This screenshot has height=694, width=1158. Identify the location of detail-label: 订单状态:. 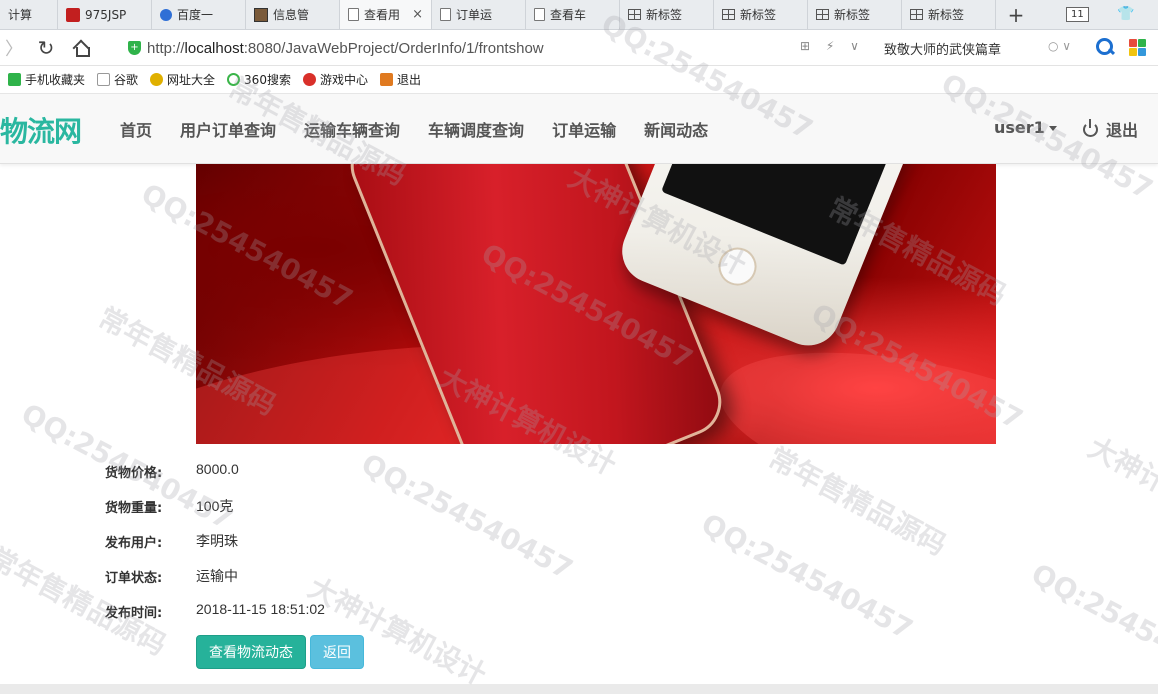
(134, 578).